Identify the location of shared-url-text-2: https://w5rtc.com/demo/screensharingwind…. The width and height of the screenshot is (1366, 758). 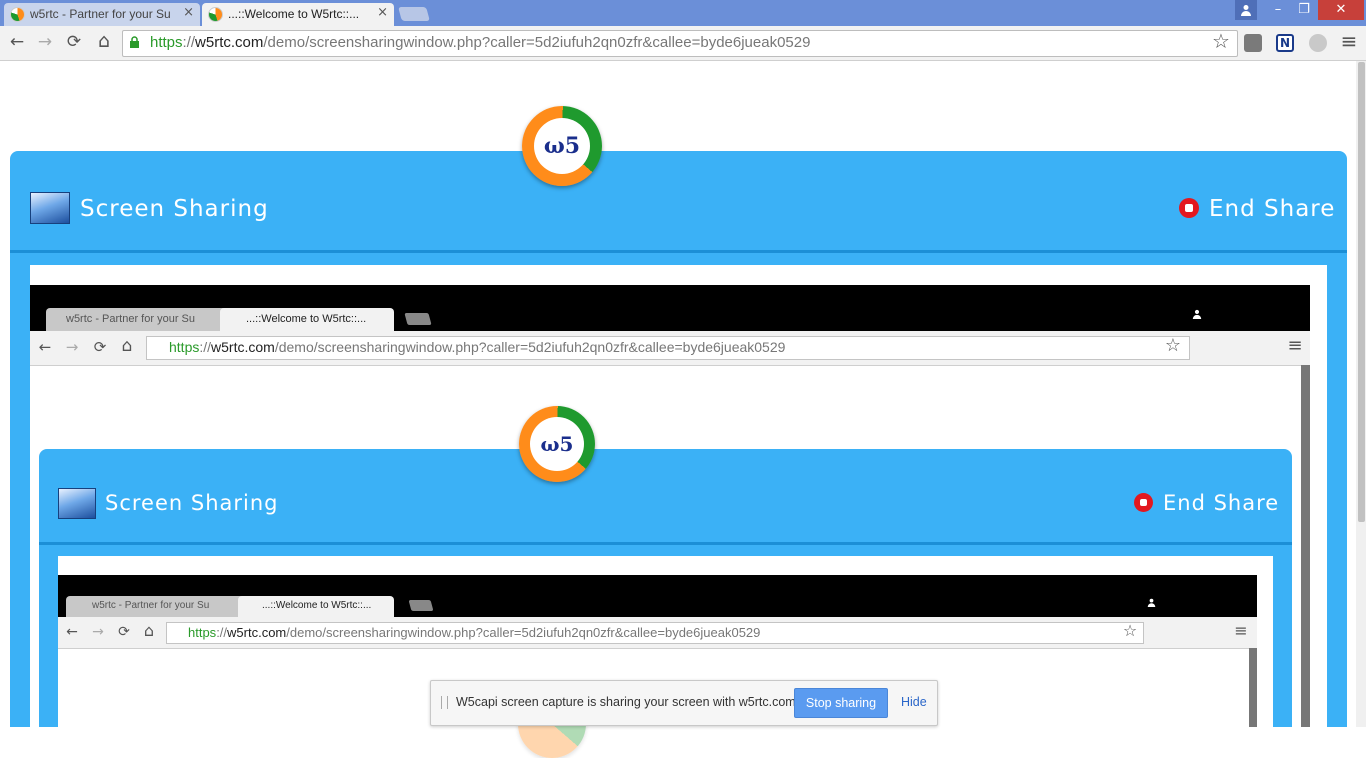
(474, 632).